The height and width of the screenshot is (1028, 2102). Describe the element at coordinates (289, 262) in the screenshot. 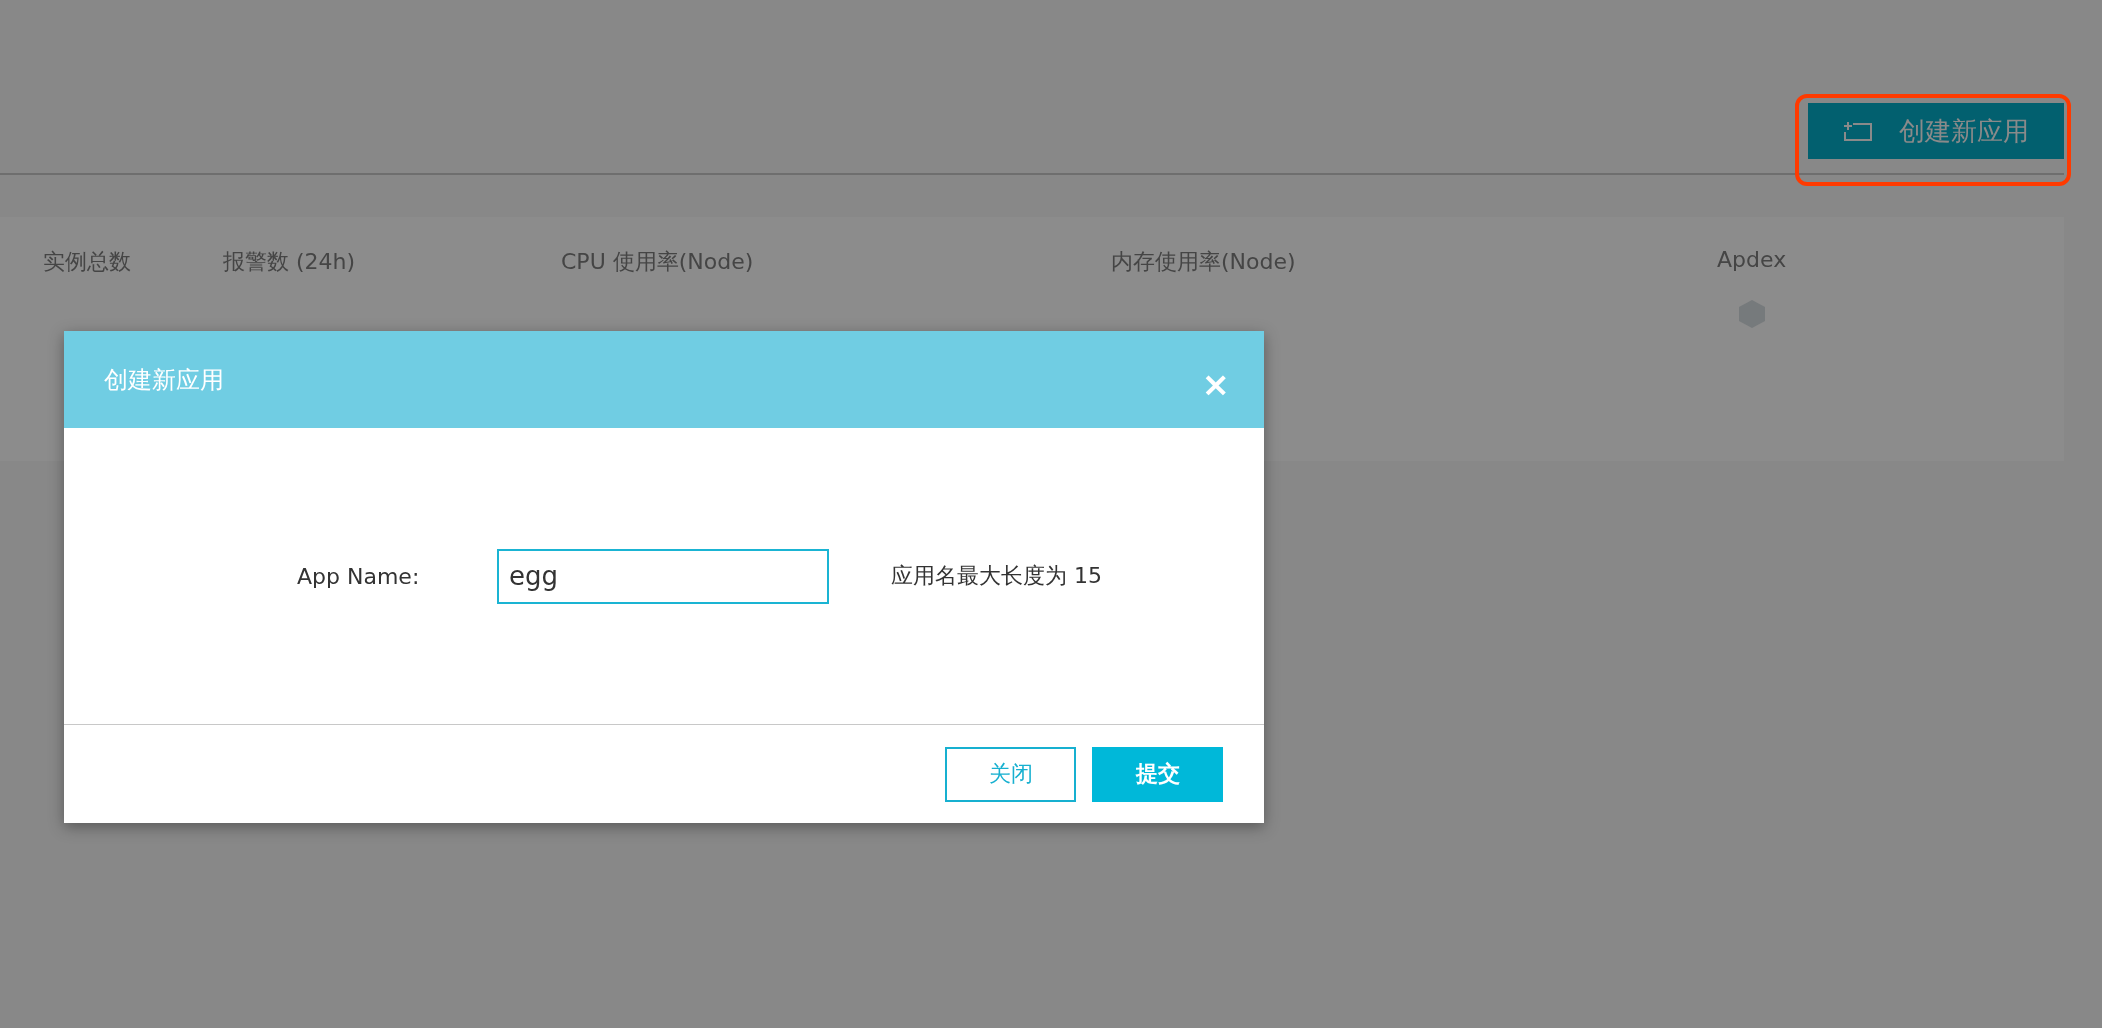

I see `stat-label: 报警数 (24h)` at that location.